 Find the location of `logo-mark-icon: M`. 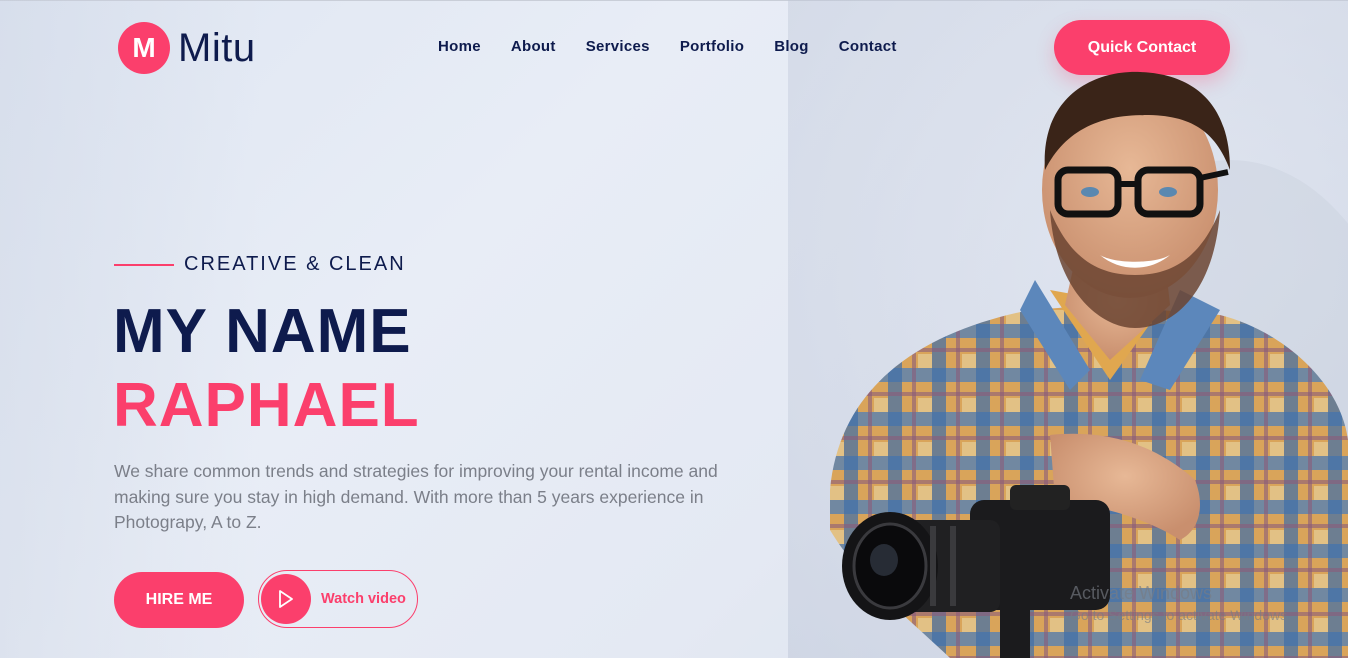

logo-mark-icon: M is located at coordinates (144, 48).